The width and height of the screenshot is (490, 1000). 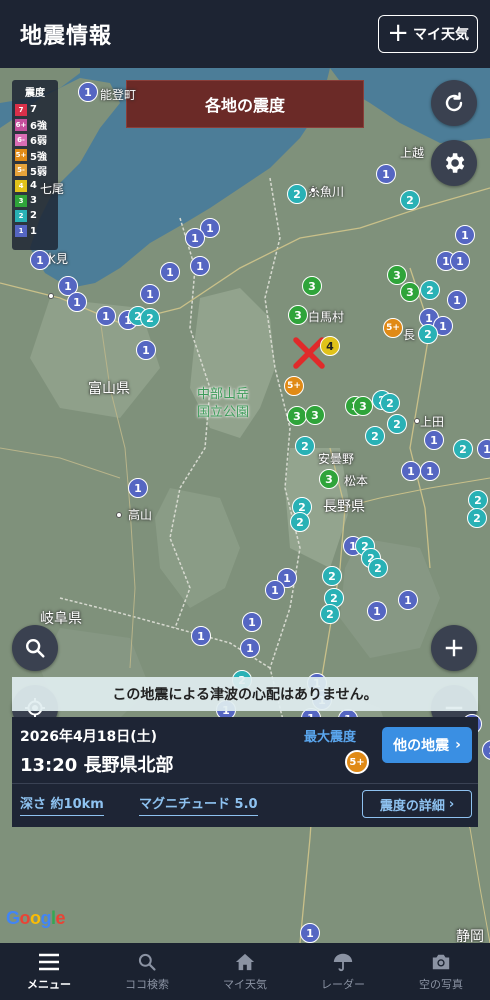 What do you see at coordinates (326, 317) in the screenshot?
I see `place-label: 白馬村` at bounding box center [326, 317].